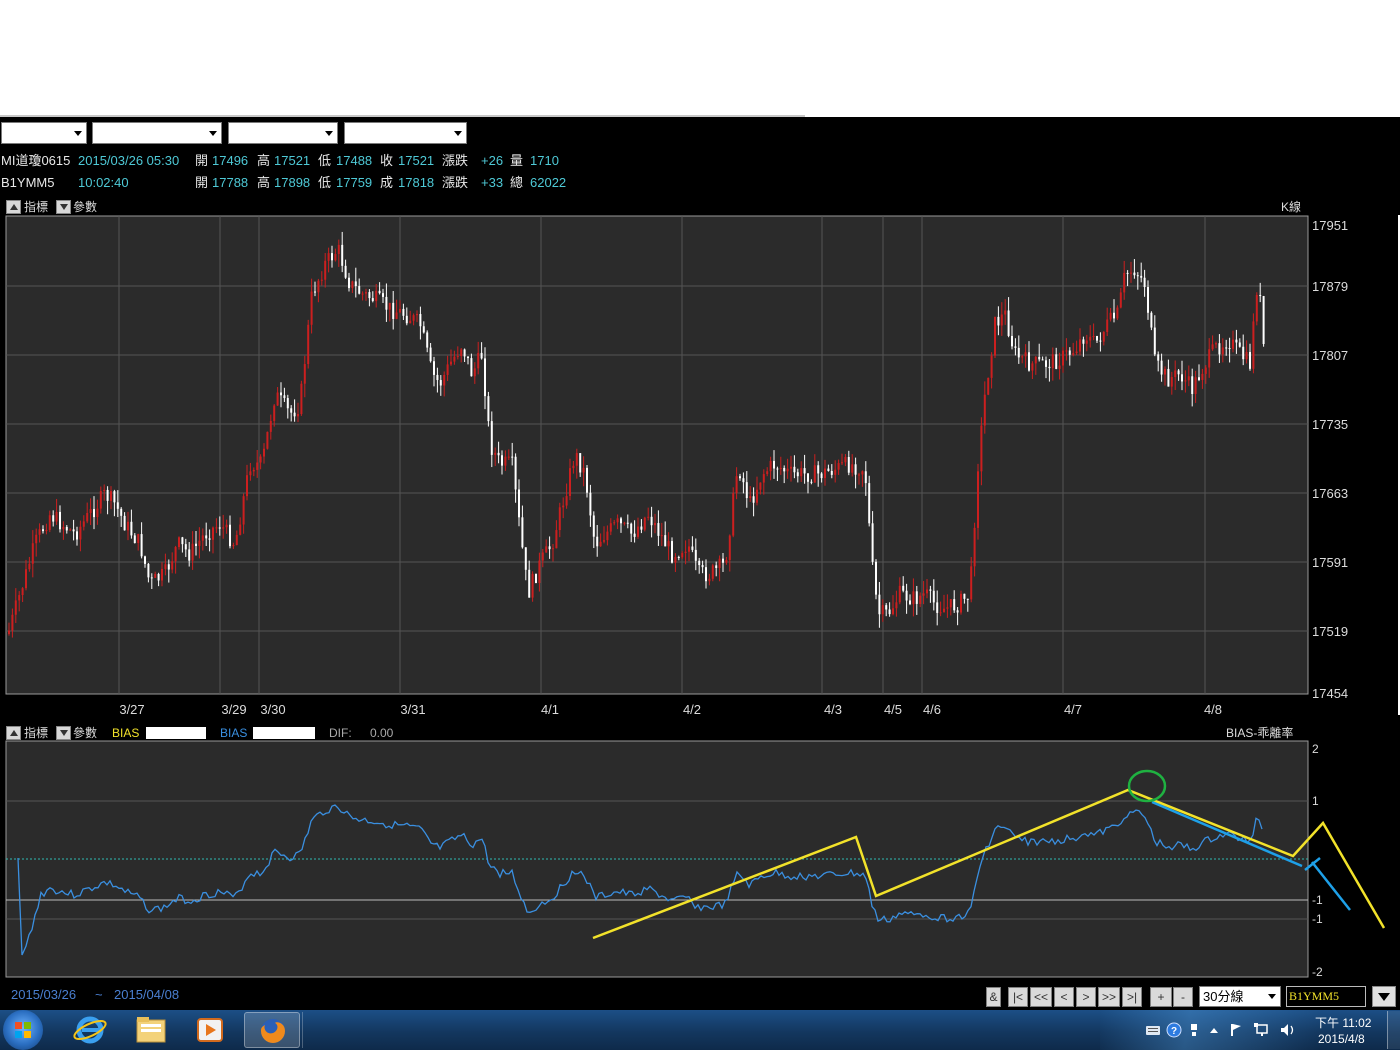  What do you see at coordinates (1240, 996) in the screenshot?
I see `interval-dropdown: 30分線` at bounding box center [1240, 996].